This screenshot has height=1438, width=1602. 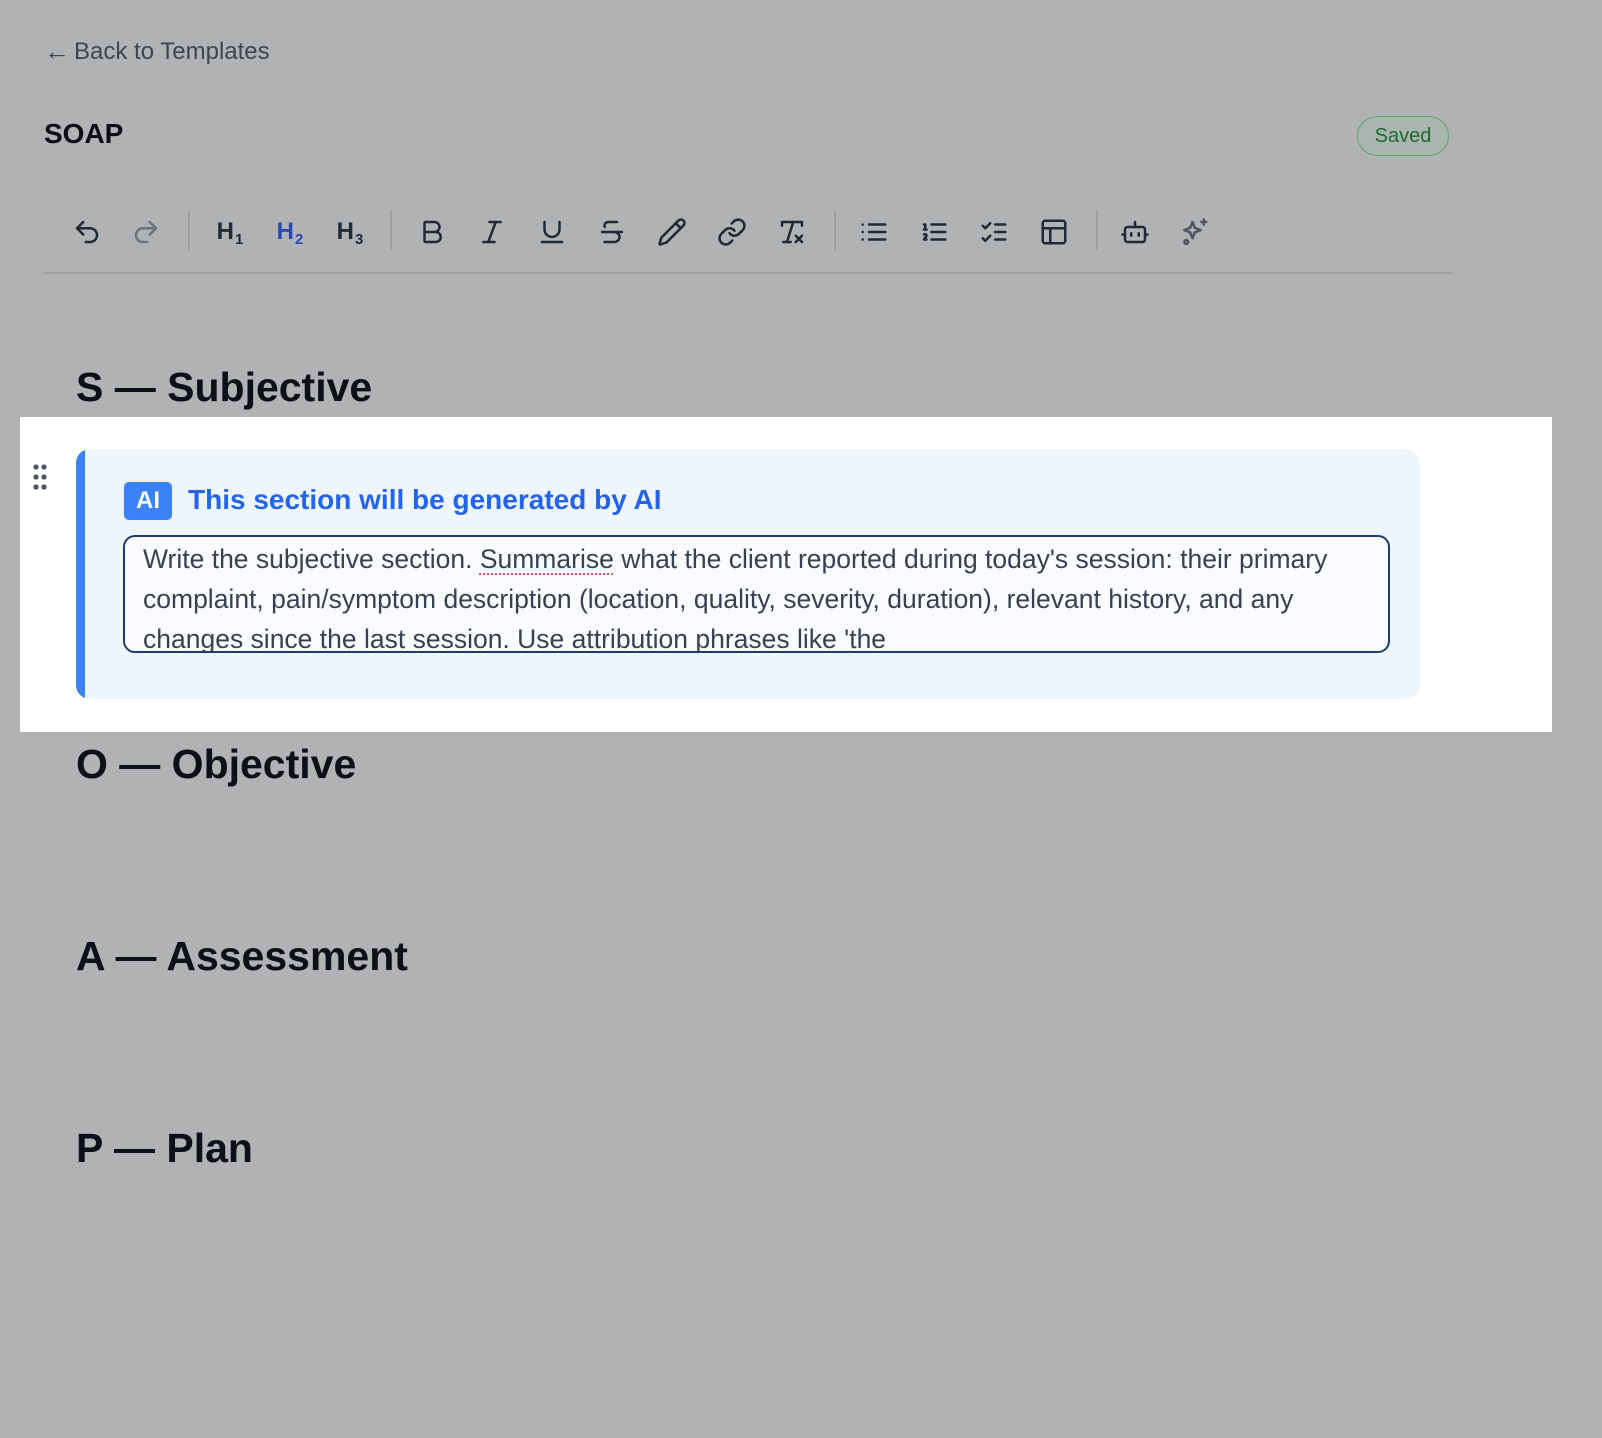 I want to click on back-arrow-icon: ←, so click(x=57, y=51).